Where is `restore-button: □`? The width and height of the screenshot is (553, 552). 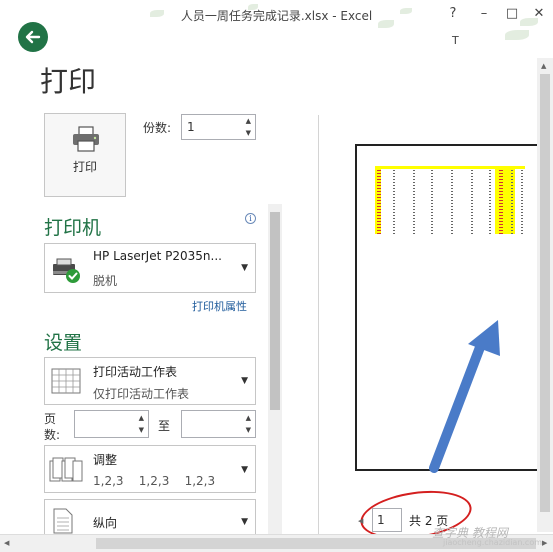 restore-button: □ is located at coordinates (512, 13).